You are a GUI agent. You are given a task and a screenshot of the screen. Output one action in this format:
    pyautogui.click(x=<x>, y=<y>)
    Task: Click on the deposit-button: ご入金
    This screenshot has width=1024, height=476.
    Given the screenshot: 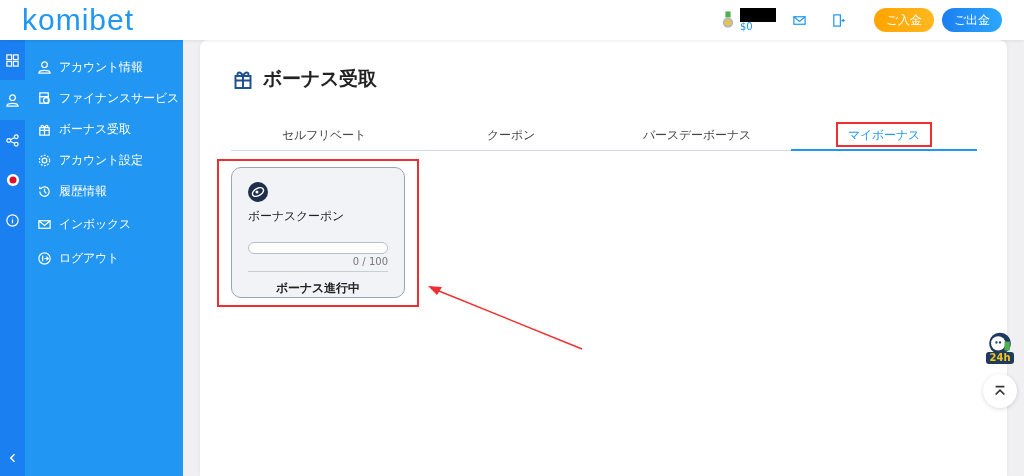 What is the action you would take?
    pyautogui.click(x=904, y=20)
    